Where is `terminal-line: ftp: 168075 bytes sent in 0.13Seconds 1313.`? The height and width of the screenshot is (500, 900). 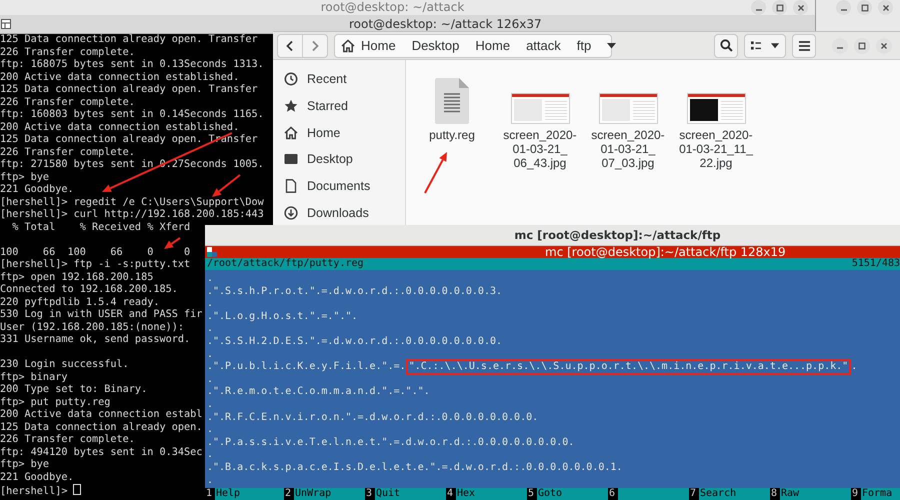
terminal-line: ftp: 168075 bytes sent in 0.13Seconds 1313. is located at coordinates (132, 65).